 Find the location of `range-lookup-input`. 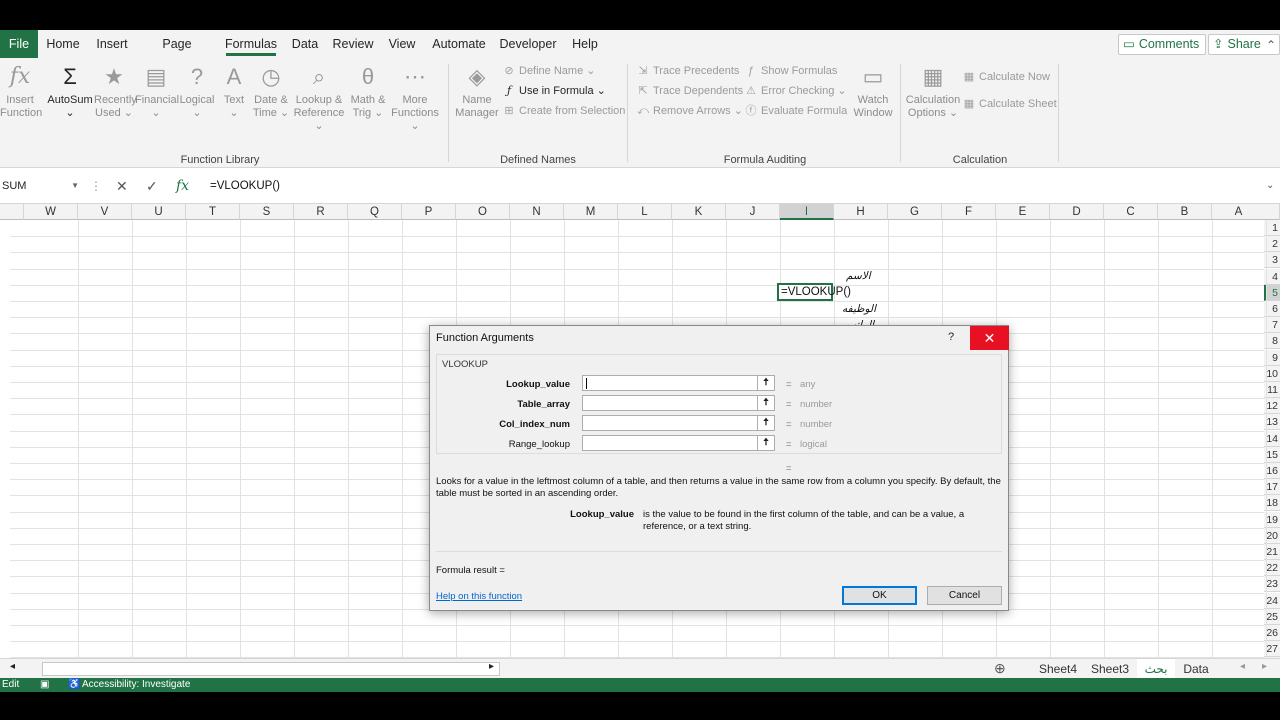

range-lookup-input is located at coordinates (670, 443).